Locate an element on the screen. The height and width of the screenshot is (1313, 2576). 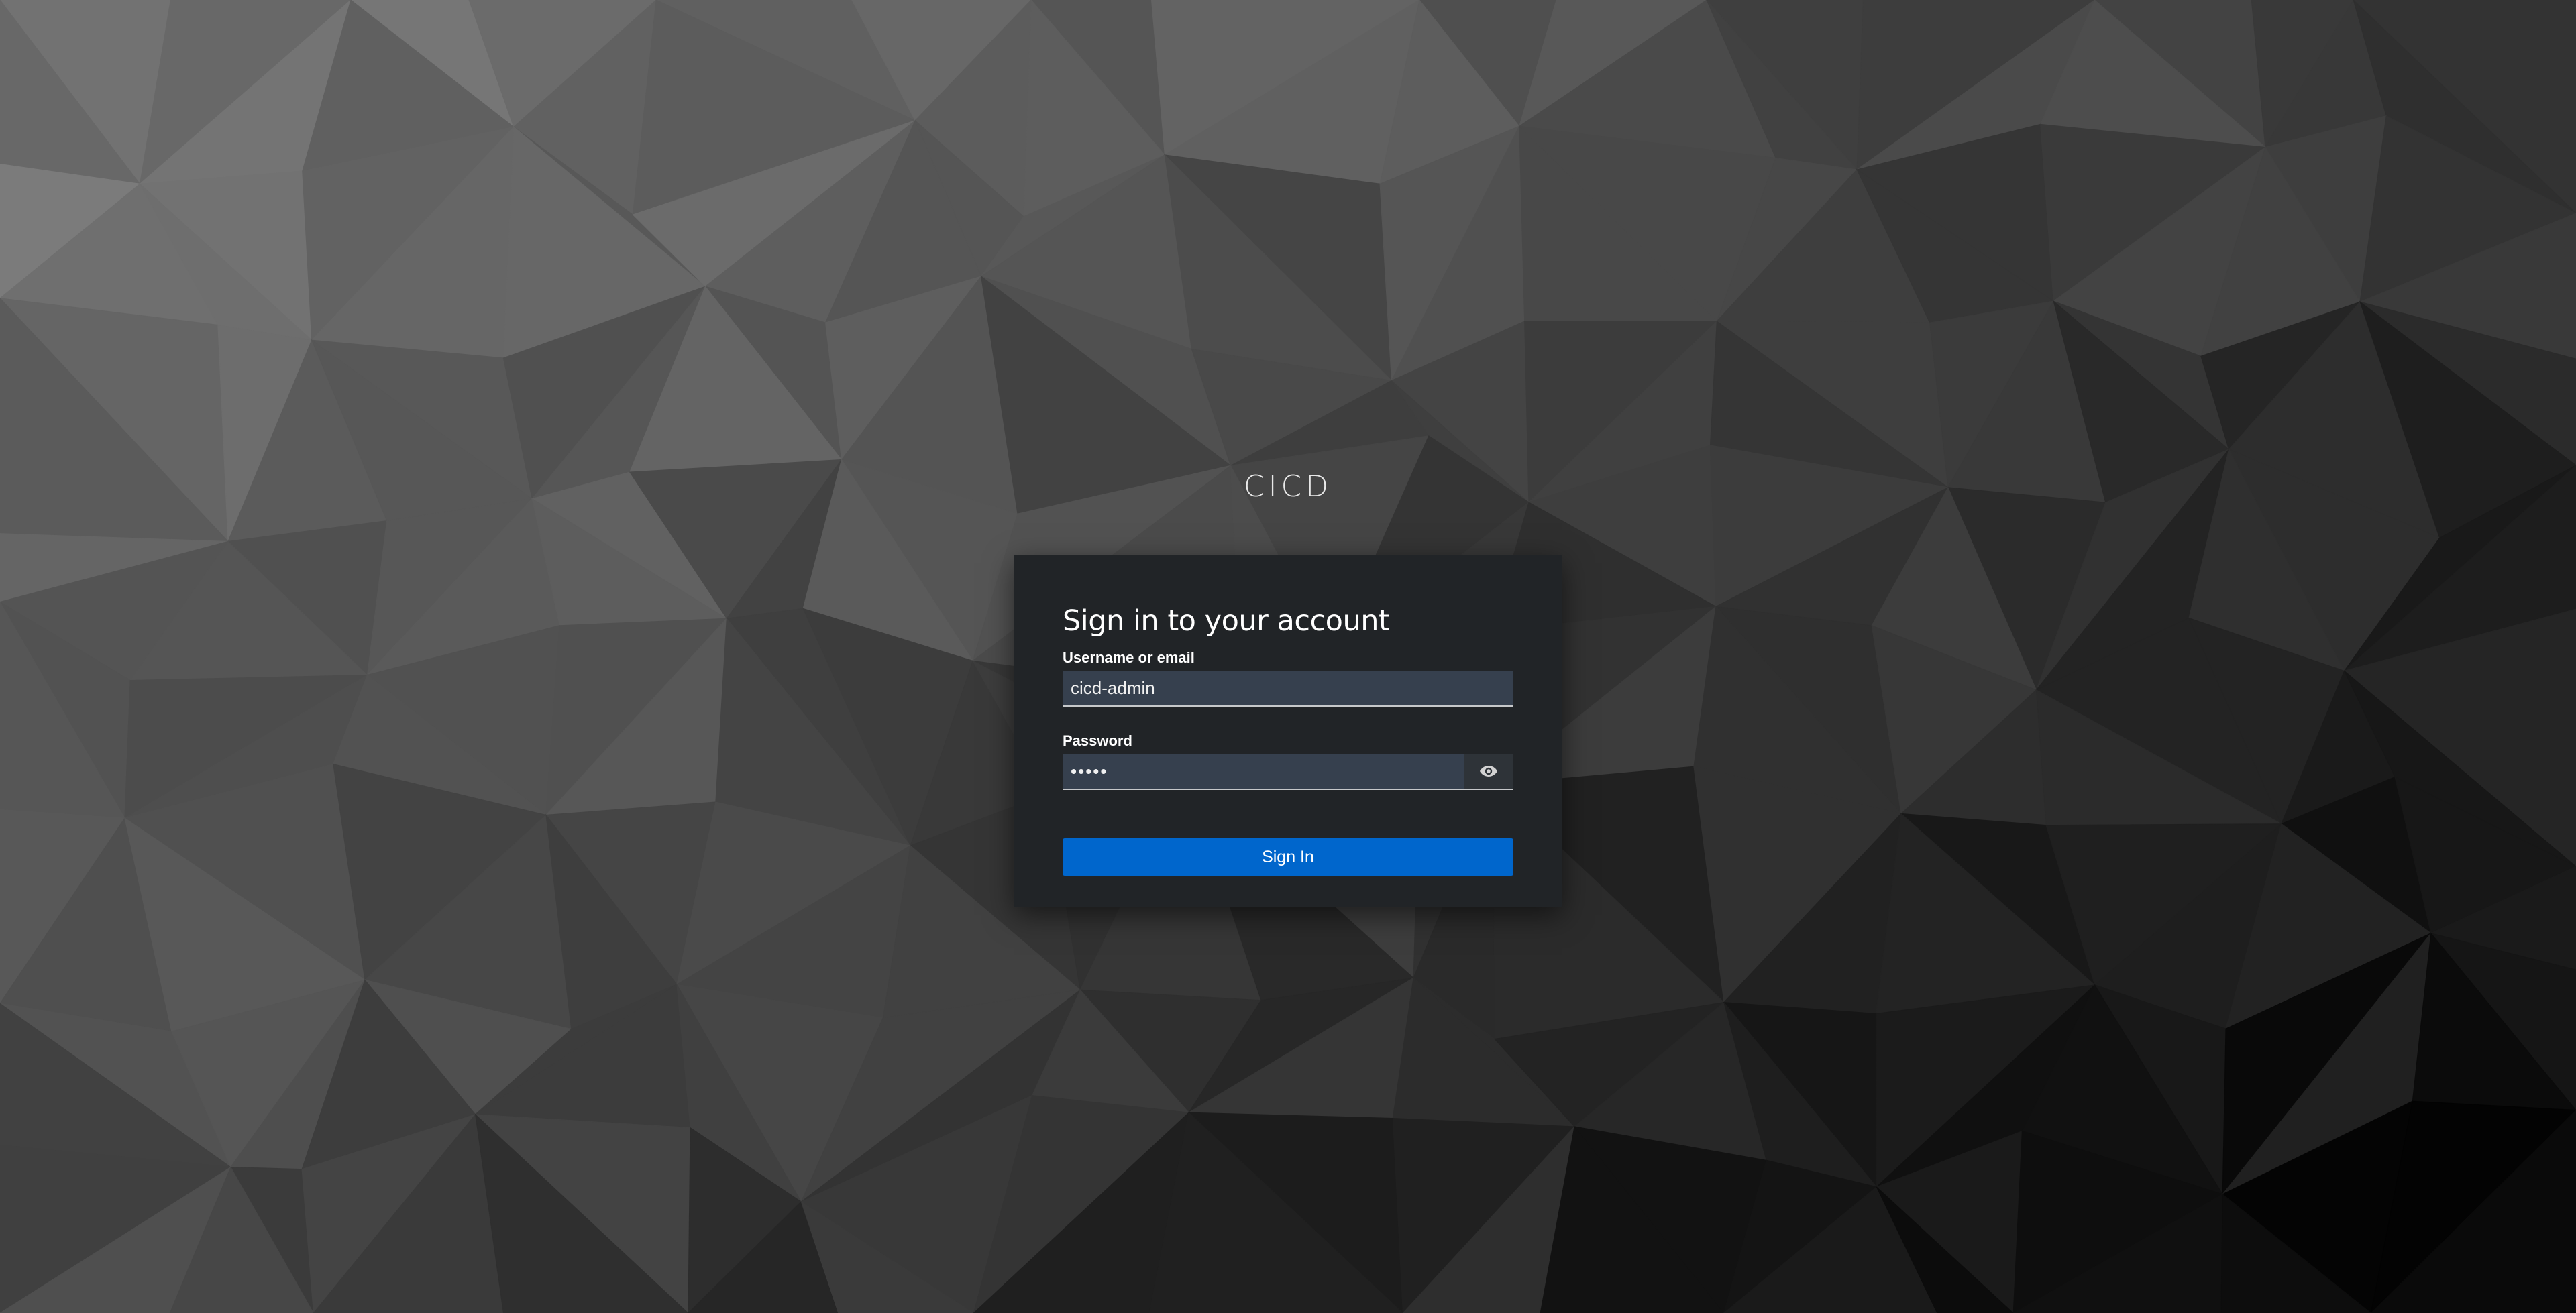
username-label: Username or email is located at coordinates (1129, 658).